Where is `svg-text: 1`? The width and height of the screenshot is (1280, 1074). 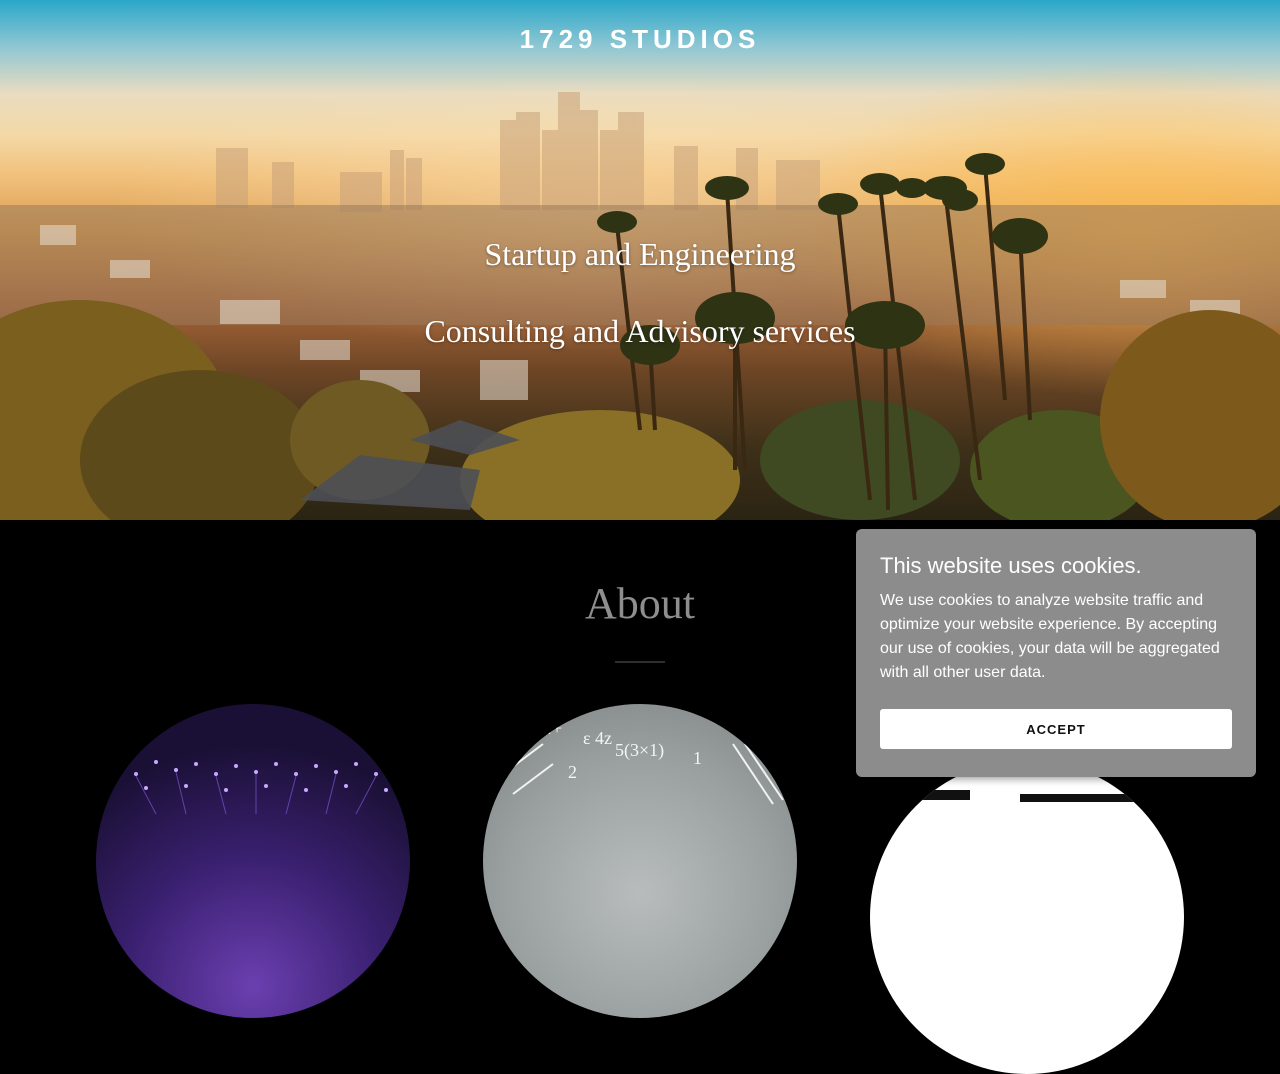 svg-text: 1 is located at coordinates (697, 758).